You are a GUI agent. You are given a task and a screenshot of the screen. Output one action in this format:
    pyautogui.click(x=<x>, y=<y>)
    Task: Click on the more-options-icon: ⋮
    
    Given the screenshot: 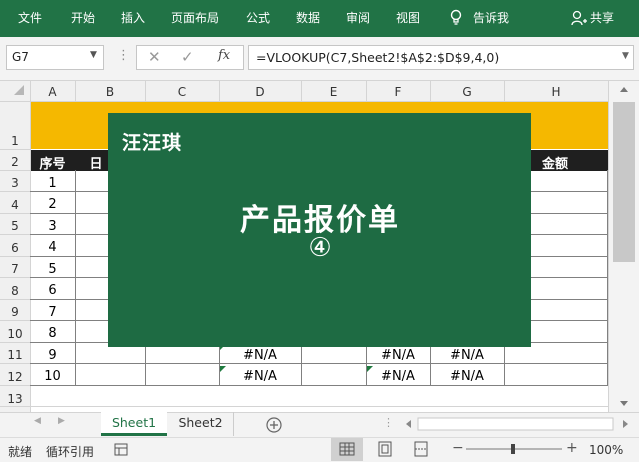 What is the action you would take?
    pyautogui.click(x=123, y=55)
    